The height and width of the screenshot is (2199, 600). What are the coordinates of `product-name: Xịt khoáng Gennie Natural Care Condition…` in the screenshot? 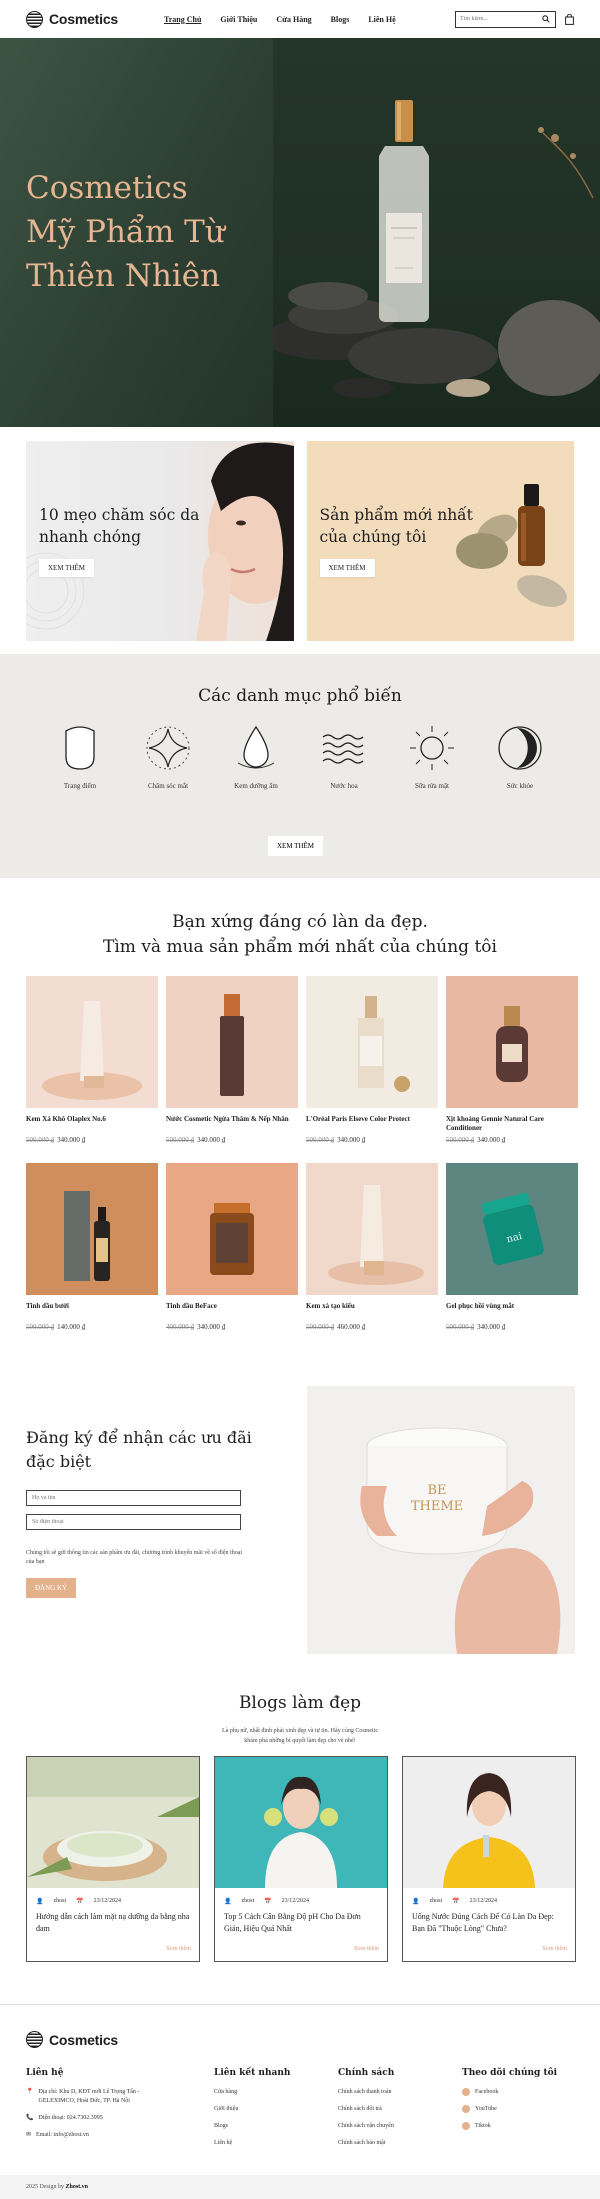 It's located at (512, 1124).